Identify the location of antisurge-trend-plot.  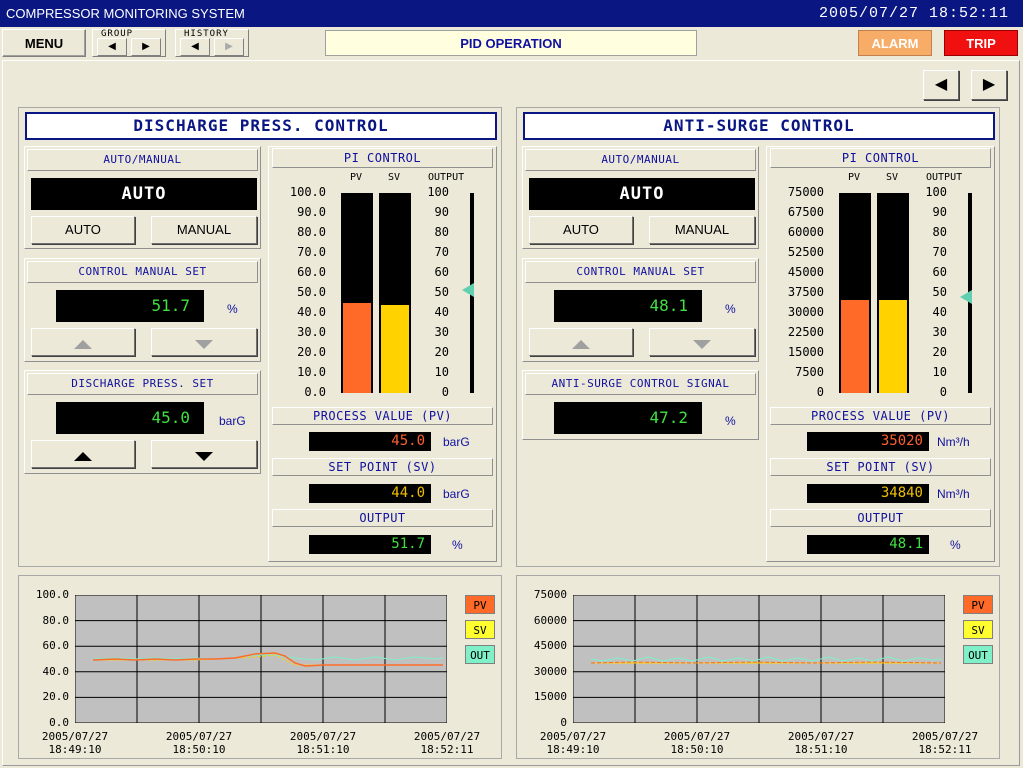
(759, 659).